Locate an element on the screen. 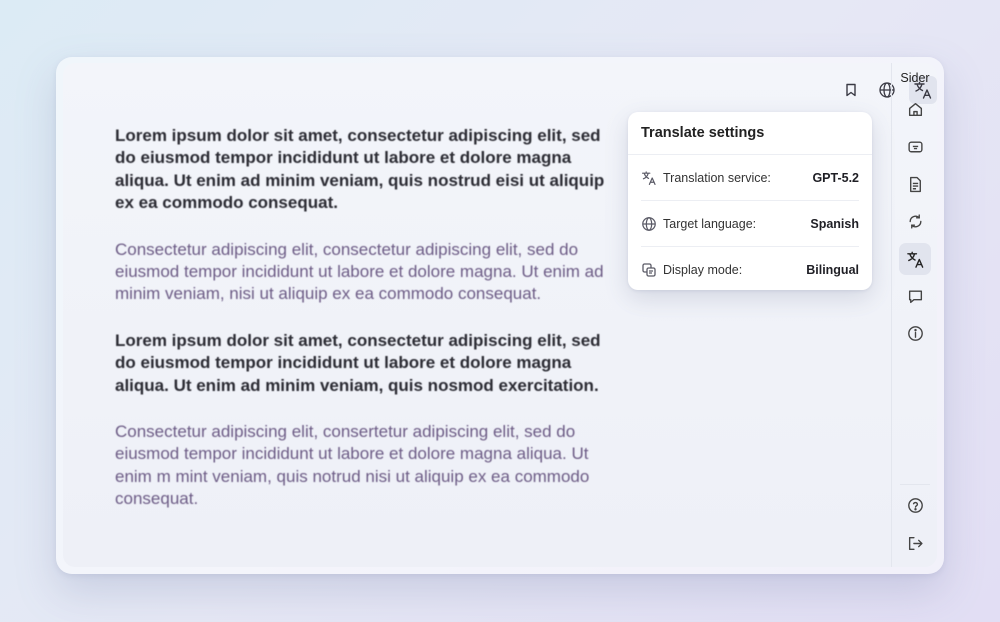  target-language-row: Target language: Spanish is located at coordinates (750, 224).